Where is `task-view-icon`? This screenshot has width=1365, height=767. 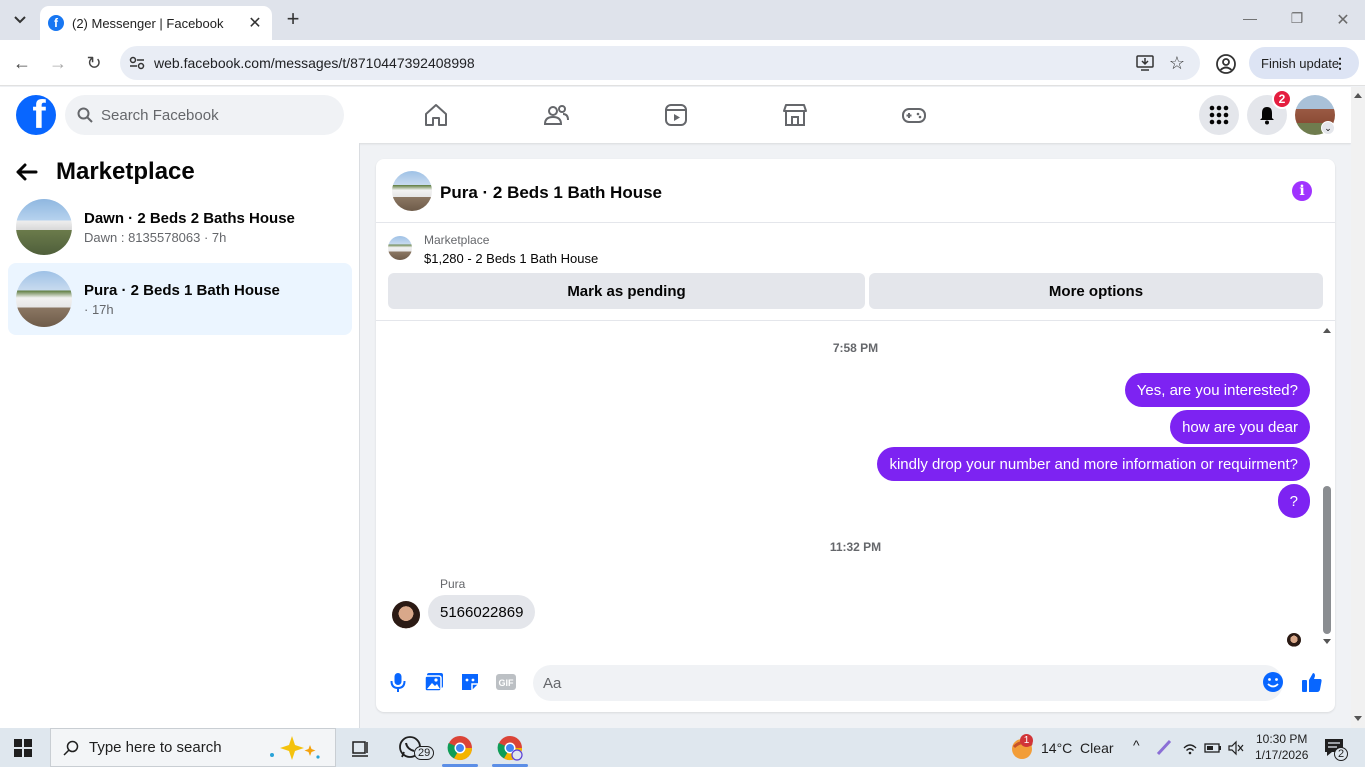
task-view-icon is located at coordinates (360, 748).